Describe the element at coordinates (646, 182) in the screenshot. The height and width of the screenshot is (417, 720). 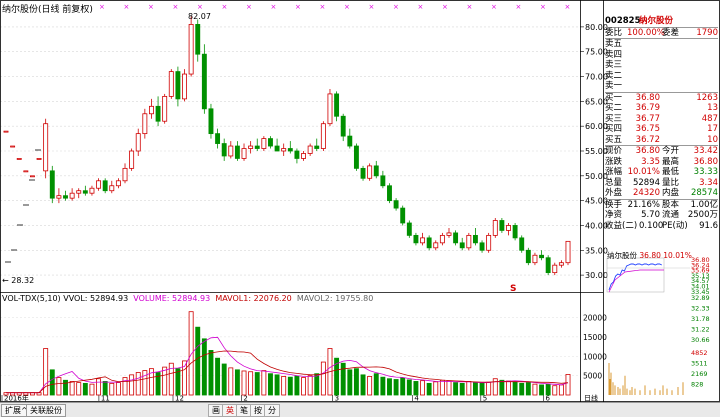
I see `stat-value: 52894` at that location.